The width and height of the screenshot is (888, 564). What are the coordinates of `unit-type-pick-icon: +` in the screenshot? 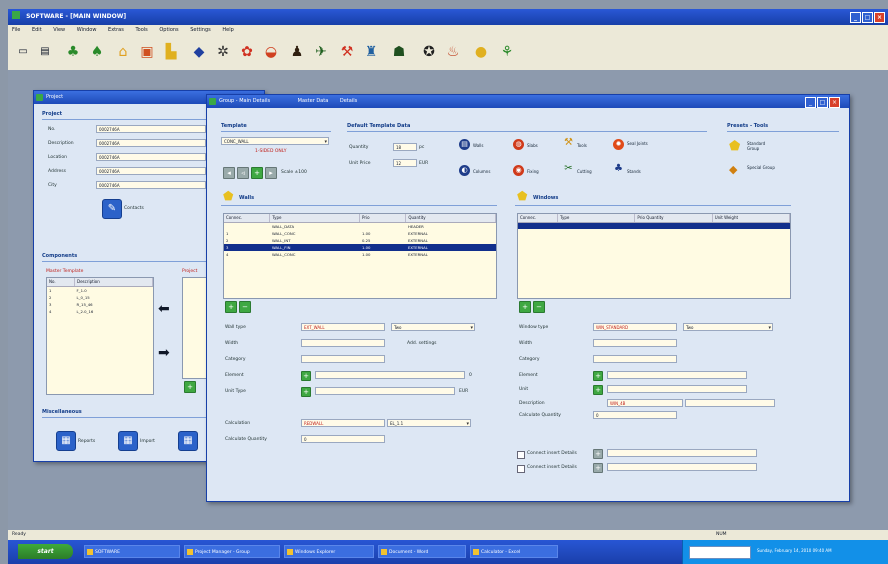 It's located at (306, 392).